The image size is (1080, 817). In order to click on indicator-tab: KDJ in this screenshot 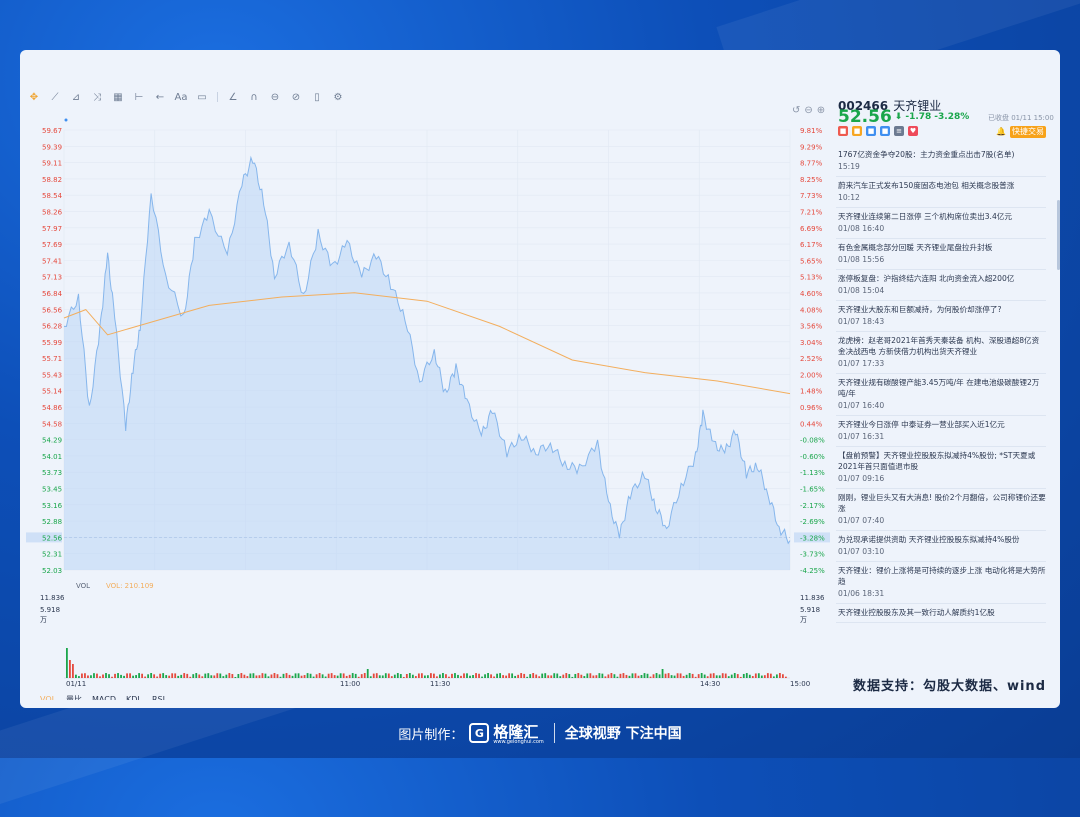, I will do `click(133, 697)`.